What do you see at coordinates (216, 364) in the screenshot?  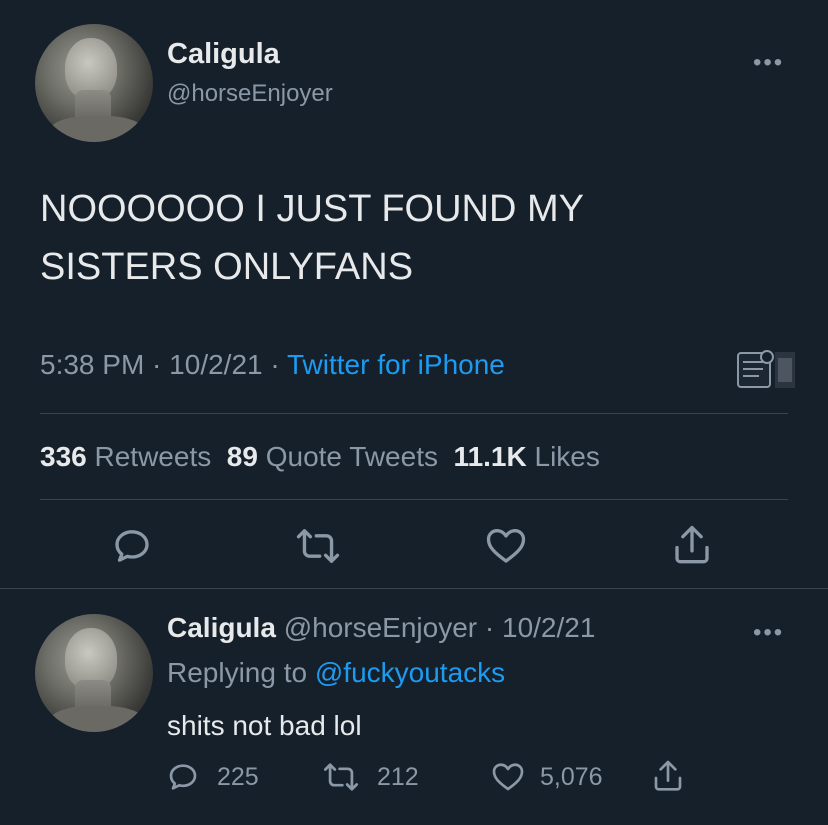 I see `tweet-date: 10/2/21` at bounding box center [216, 364].